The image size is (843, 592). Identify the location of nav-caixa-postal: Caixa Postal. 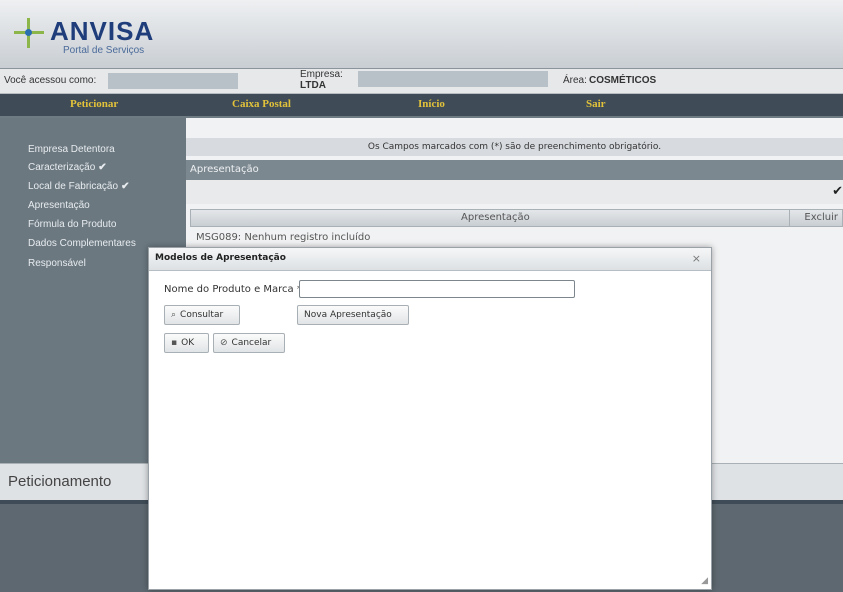
(261, 104).